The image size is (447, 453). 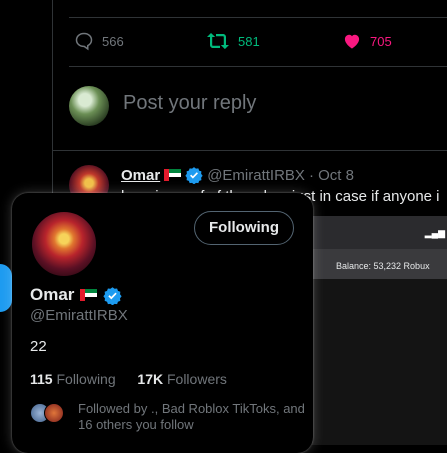 I want to click on current-user-avatar, so click(x=89, y=106).